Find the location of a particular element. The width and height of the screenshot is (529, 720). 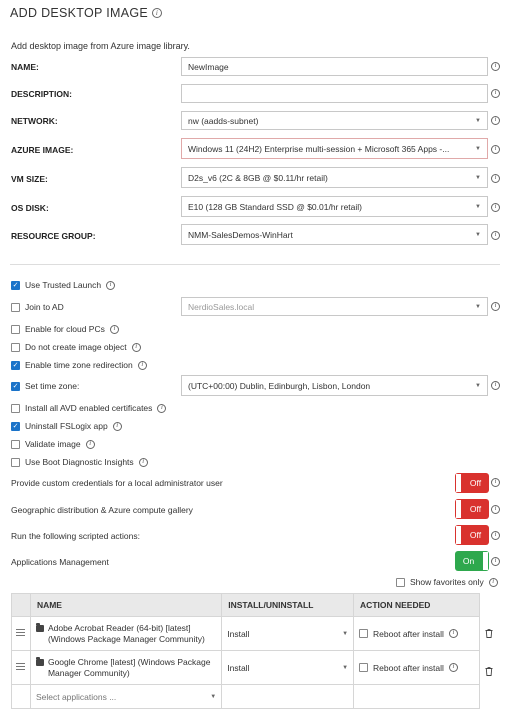

resource-group-select: NMM-SalesDemos-WinHart ▼ is located at coordinates (334, 234).